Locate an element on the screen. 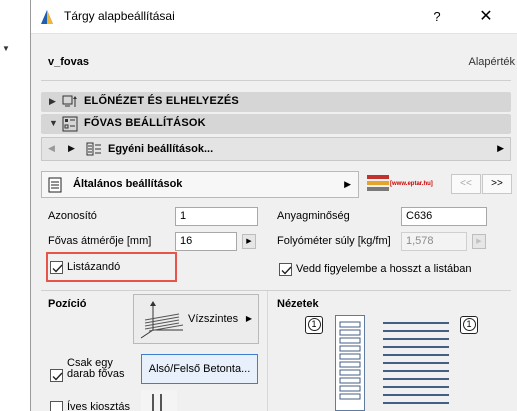  csak-egy-checkbox is located at coordinates (56, 375).